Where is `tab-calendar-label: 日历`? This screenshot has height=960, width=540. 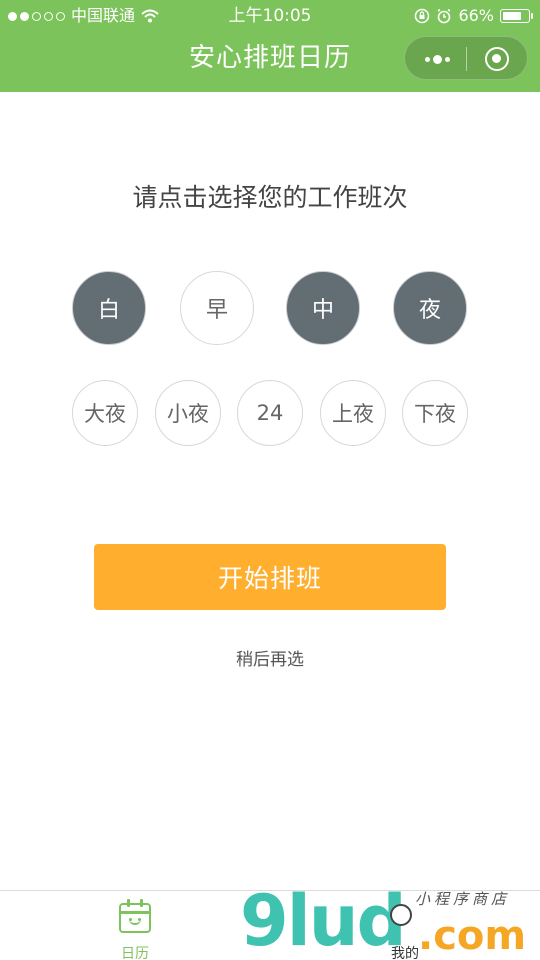 tab-calendar-label: 日历 is located at coordinates (135, 953).